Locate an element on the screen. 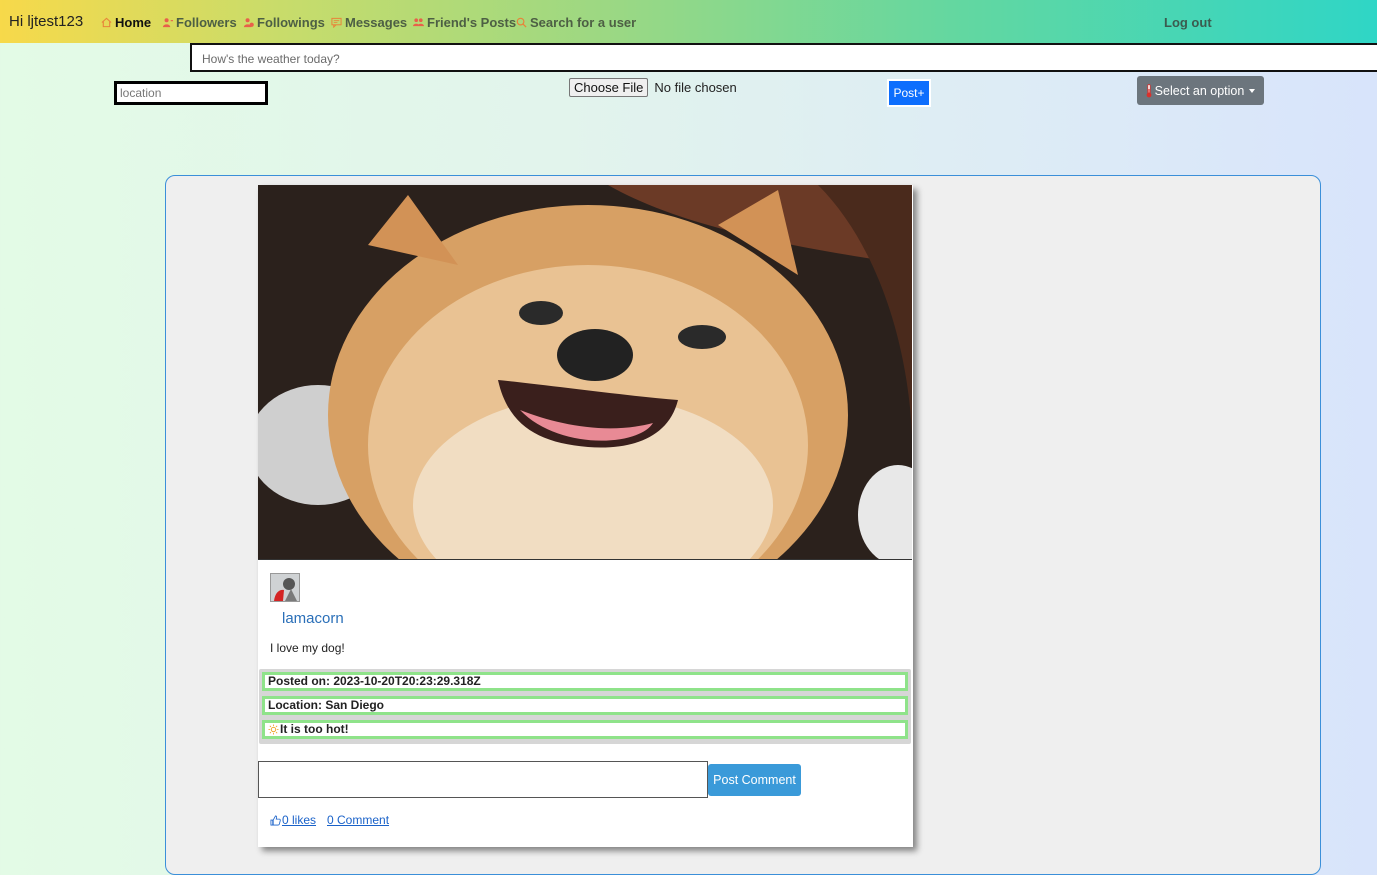 This screenshot has height=875, width=1377. choose-file-button: Choose File is located at coordinates (609, 87).